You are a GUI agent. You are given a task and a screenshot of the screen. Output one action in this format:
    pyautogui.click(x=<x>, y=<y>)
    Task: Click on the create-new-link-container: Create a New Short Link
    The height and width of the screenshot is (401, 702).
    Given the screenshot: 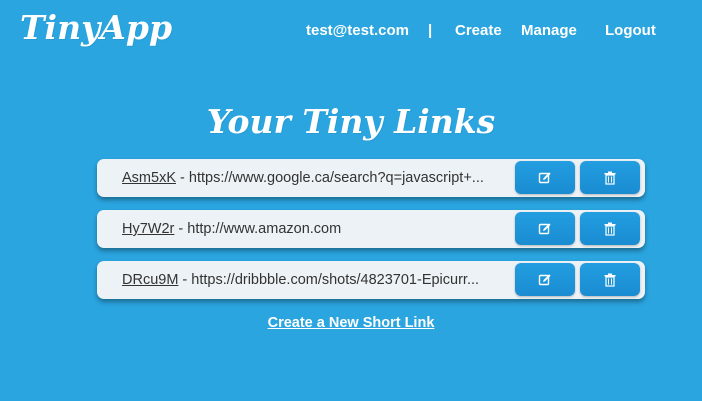 What is the action you would take?
    pyautogui.click(x=351, y=323)
    